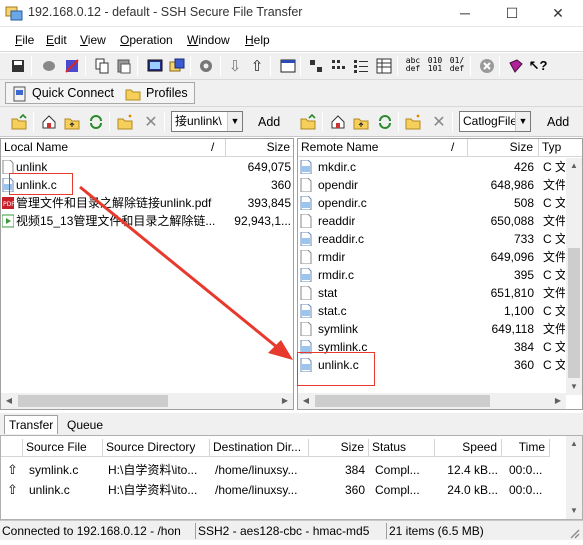 The width and height of the screenshot is (583, 545). Describe the element at coordinates (186, 272) in the screenshot. I see `transfer-arrow-annotation` at that location.